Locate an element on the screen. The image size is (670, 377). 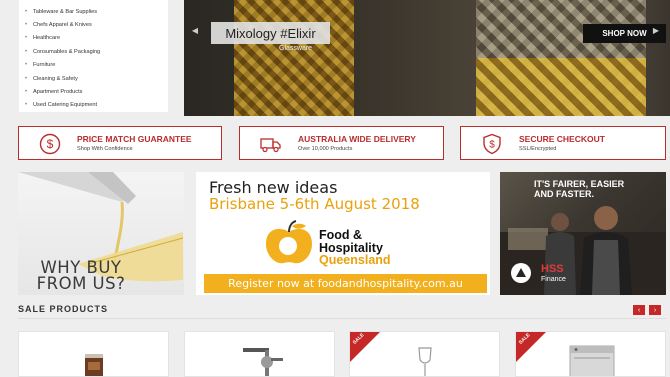
dollar-circle-icon: $ is located at coordinates (50, 144).